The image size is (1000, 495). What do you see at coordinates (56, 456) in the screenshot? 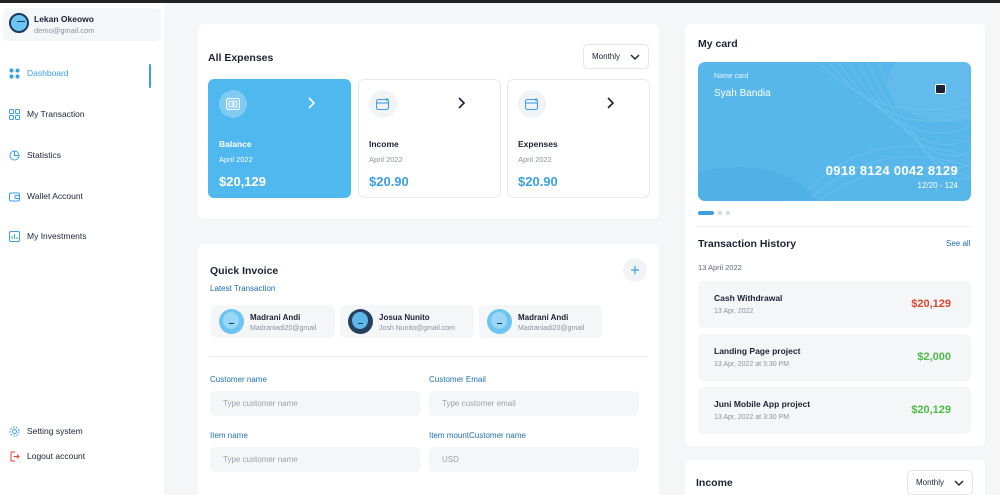
I see `sidebar-item-label: Logout account` at bounding box center [56, 456].